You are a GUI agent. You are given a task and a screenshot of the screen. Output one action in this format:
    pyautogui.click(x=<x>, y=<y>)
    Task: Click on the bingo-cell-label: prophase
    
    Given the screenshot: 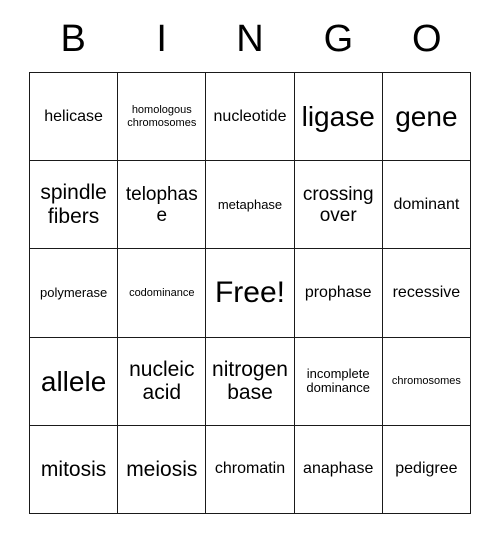 What is the action you would take?
    pyautogui.click(x=338, y=293)
    